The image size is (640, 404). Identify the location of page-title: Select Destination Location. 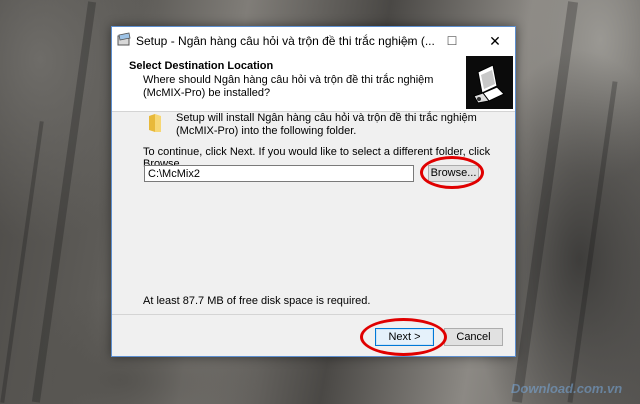
(201, 66).